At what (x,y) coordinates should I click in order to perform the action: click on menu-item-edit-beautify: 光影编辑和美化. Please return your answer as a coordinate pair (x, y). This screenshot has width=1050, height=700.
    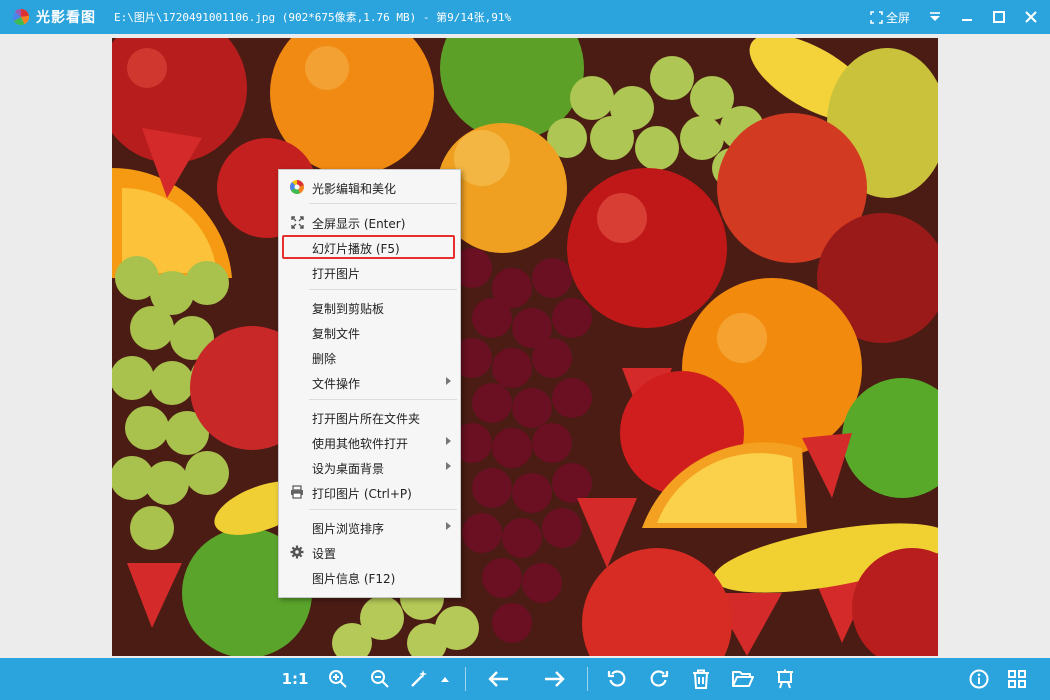
    Looking at the image, I should click on (369, 187).